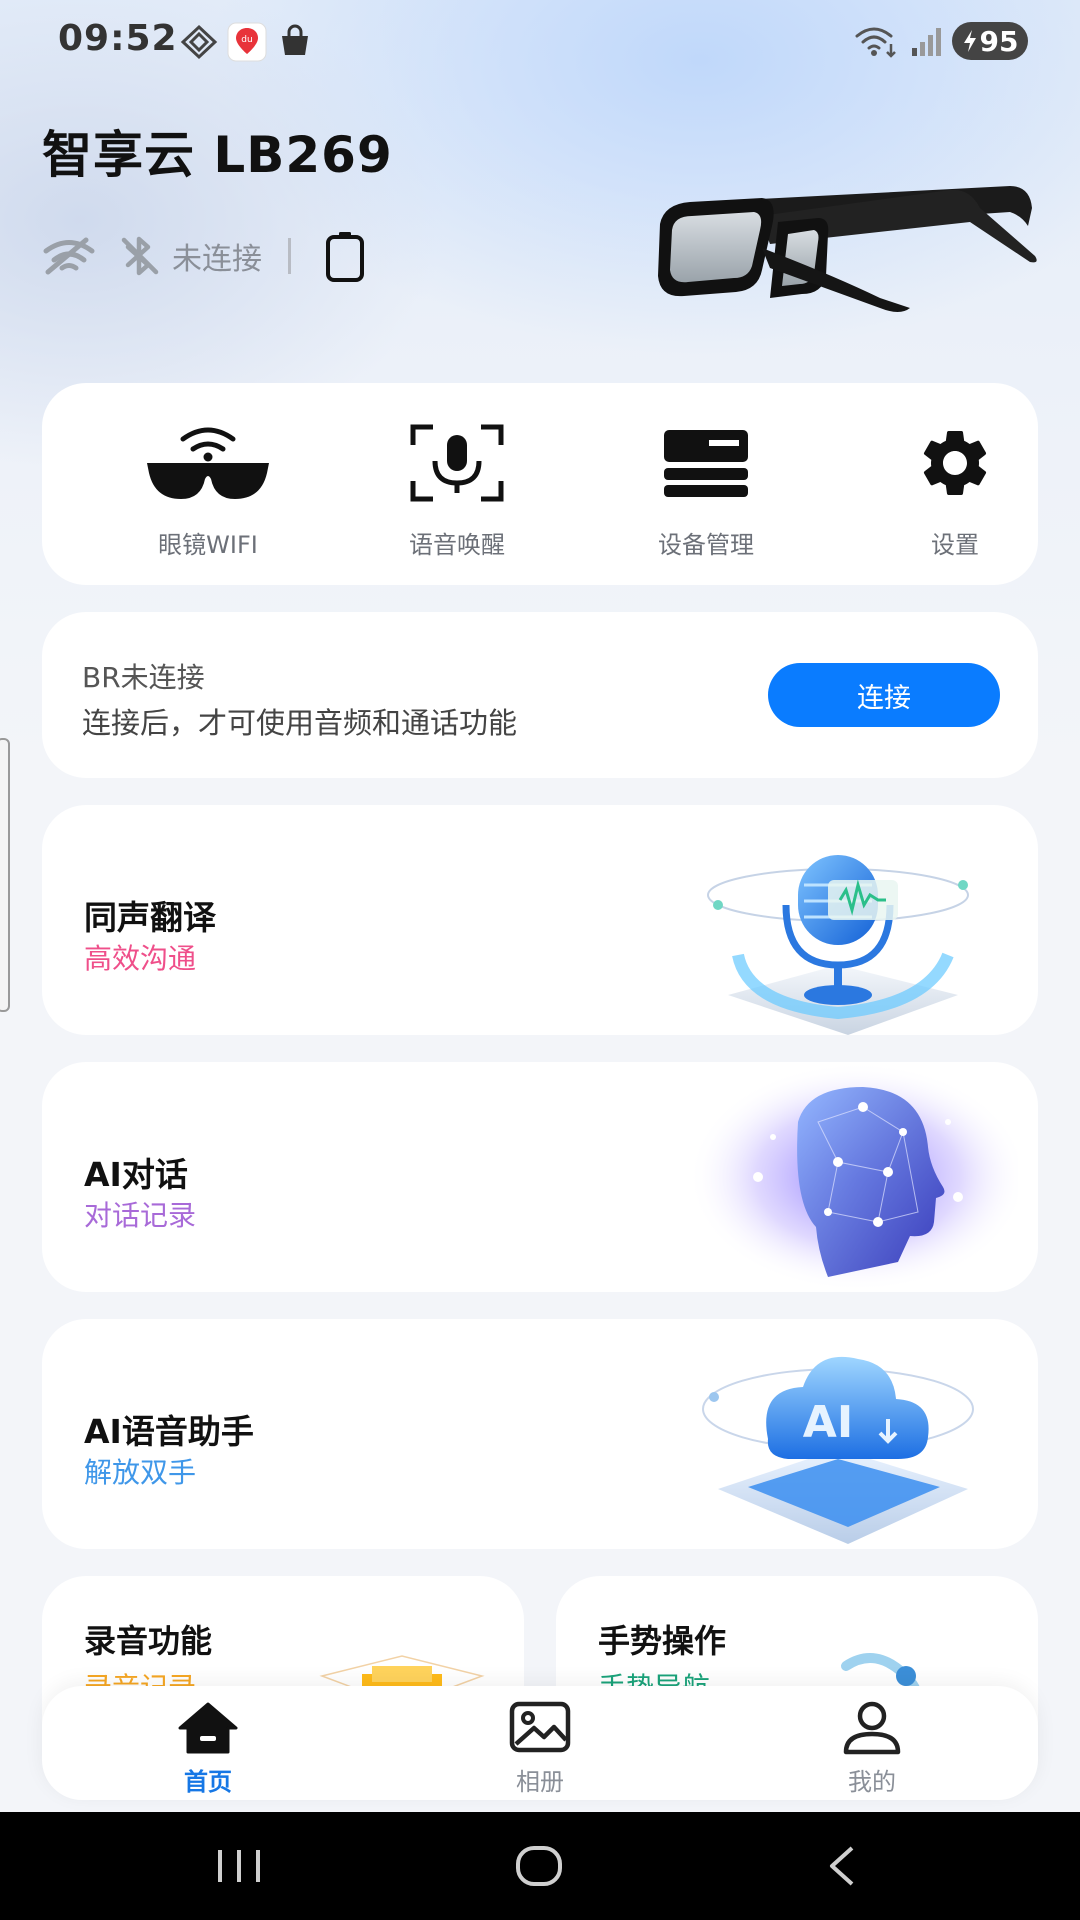 The image size is (1080, 1920). I want to click on br-status-subtitle: 连接后，才可使用音频和通话功能, so click(300, 723).